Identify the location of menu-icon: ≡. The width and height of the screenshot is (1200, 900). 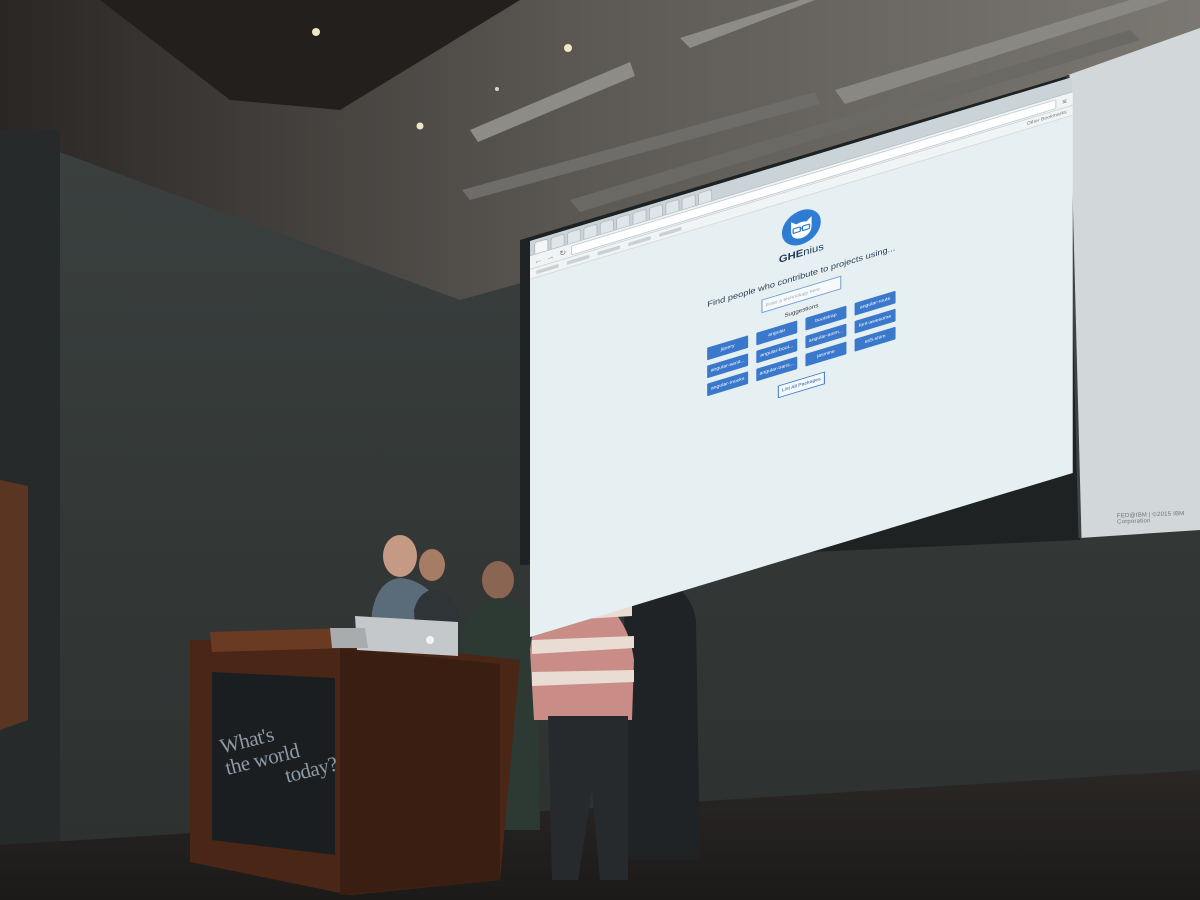
(1064, 101).